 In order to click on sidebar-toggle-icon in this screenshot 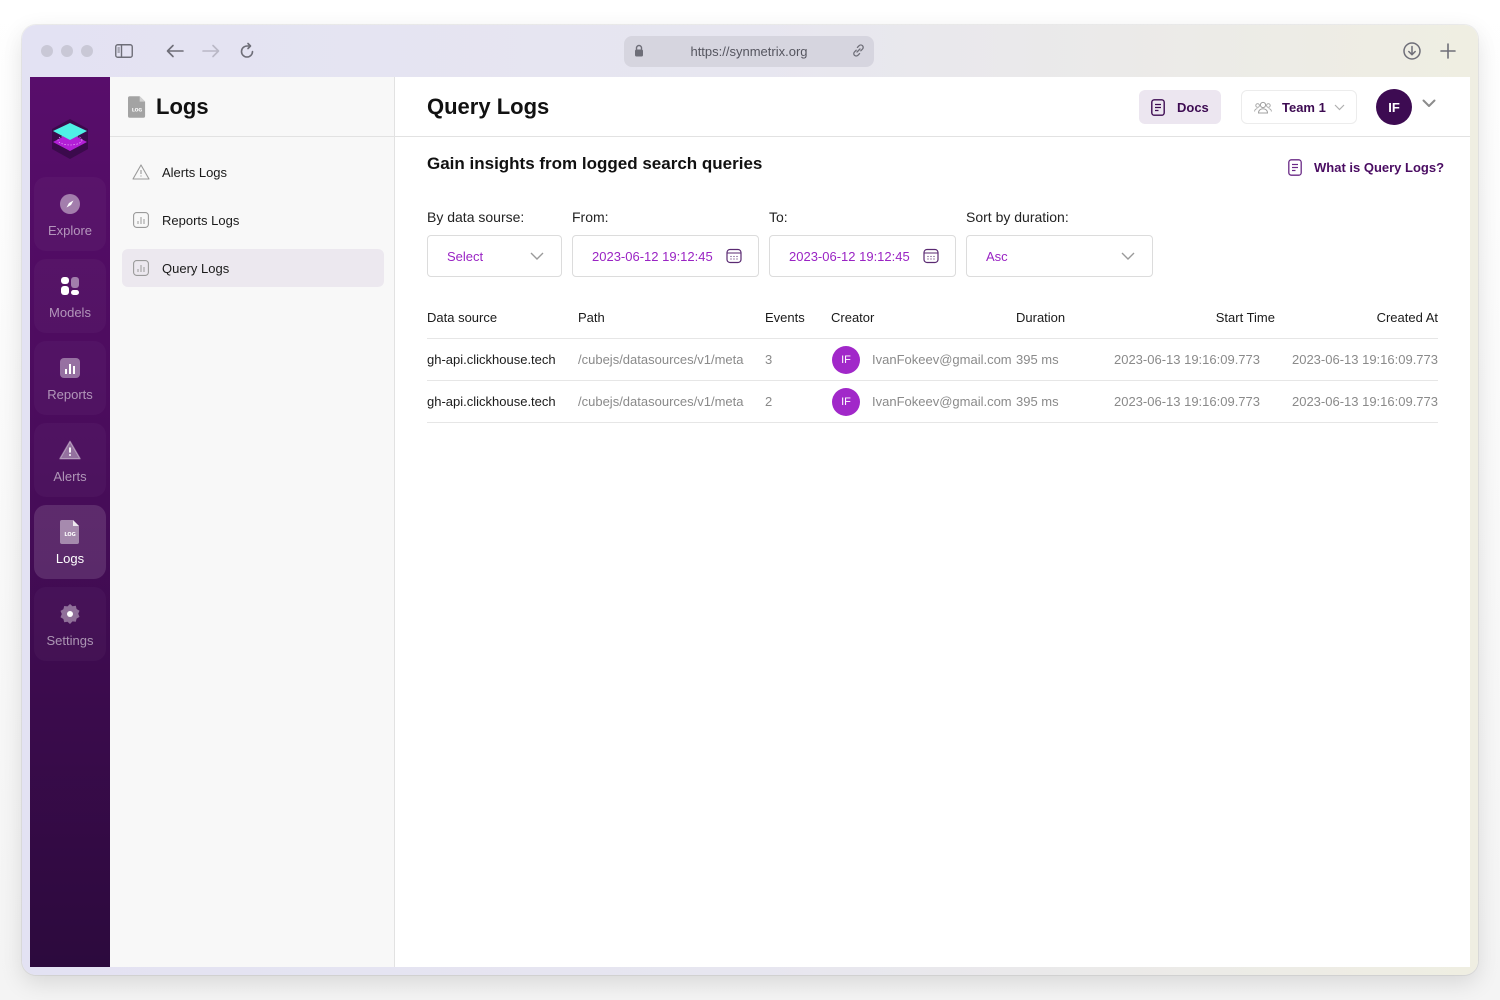, I will do `click(124, 51)`.